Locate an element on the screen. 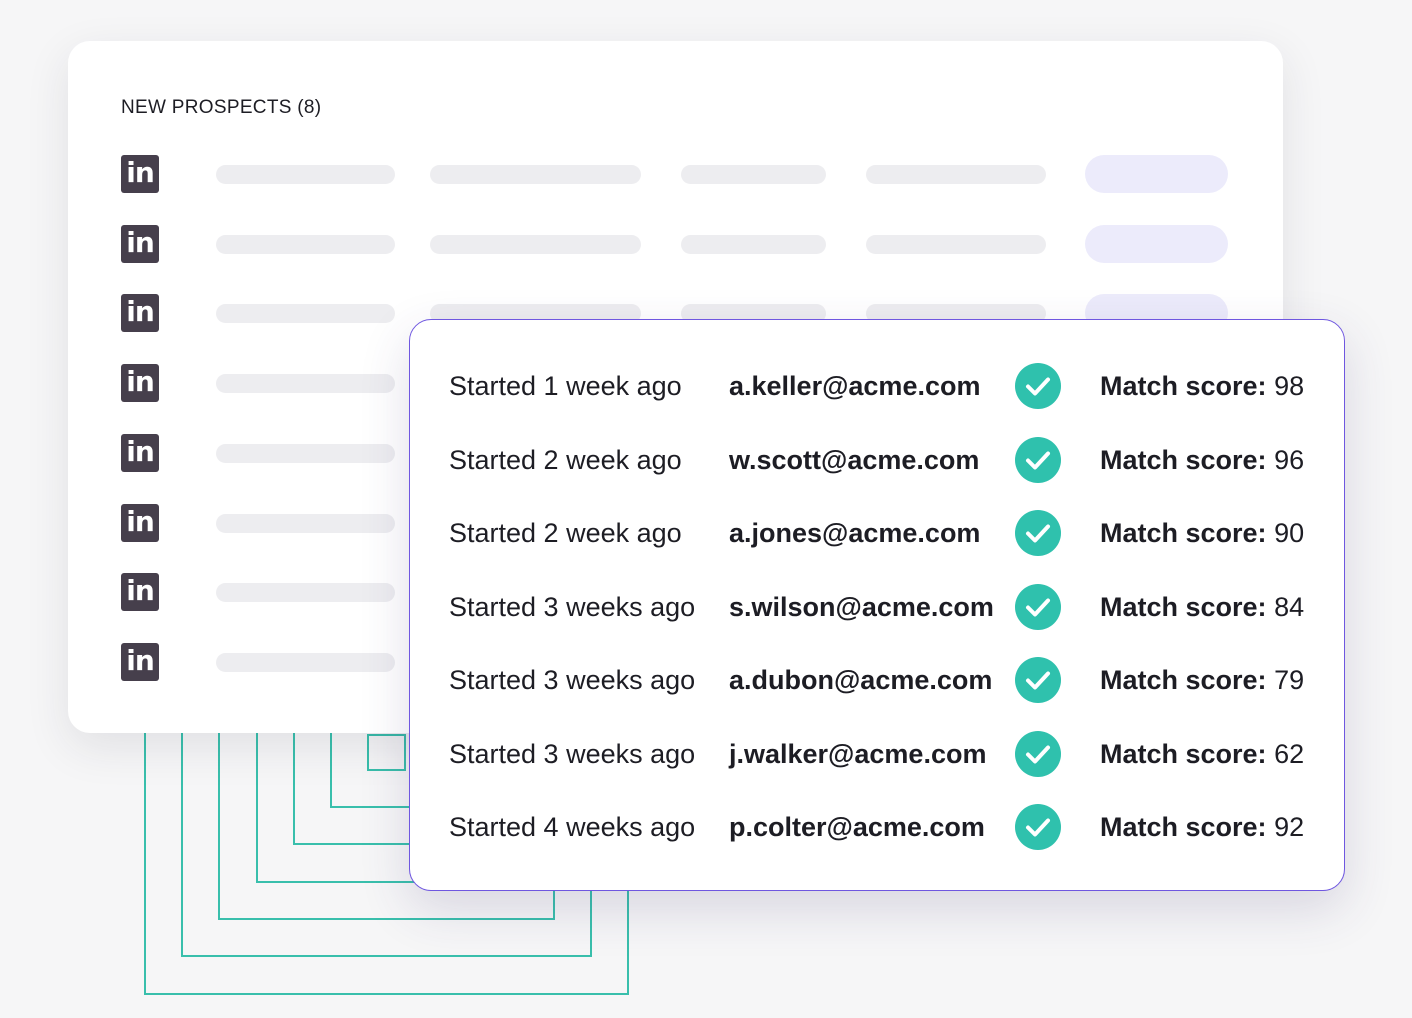  match-score: Match score: 79 is located at coordinates (1202, 680).